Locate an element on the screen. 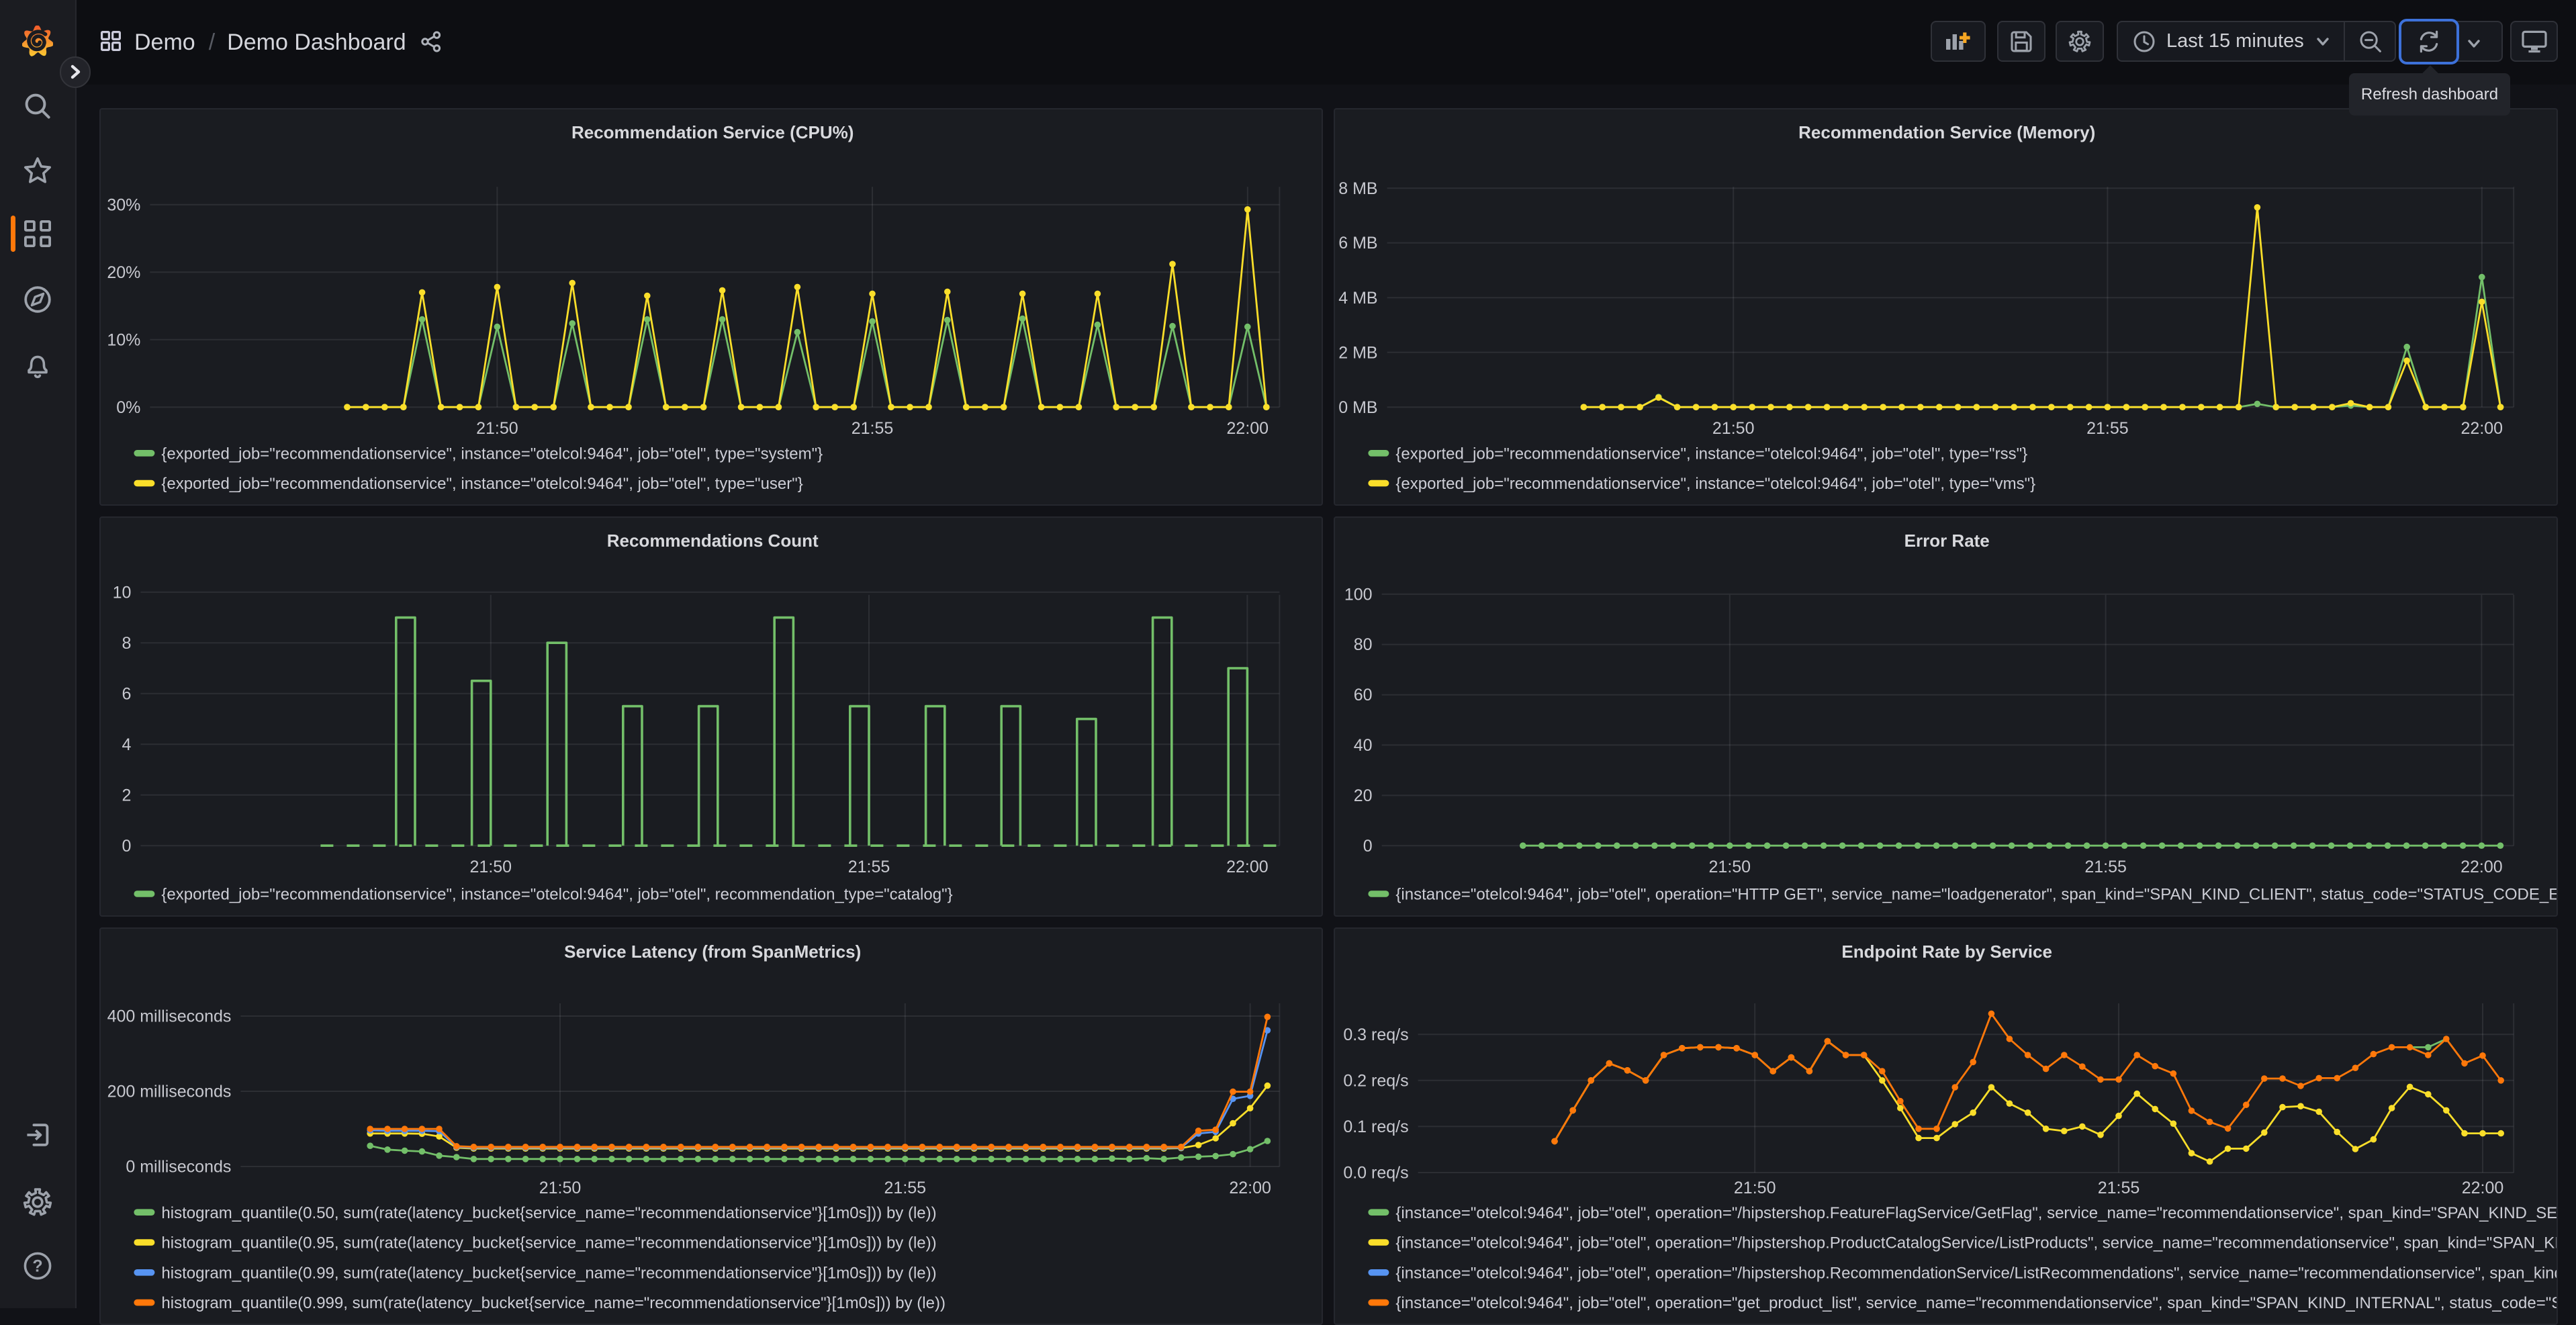 This screenshot has height=1325, width=2576. svg-text: 2 is located at coordinates (126, 795).